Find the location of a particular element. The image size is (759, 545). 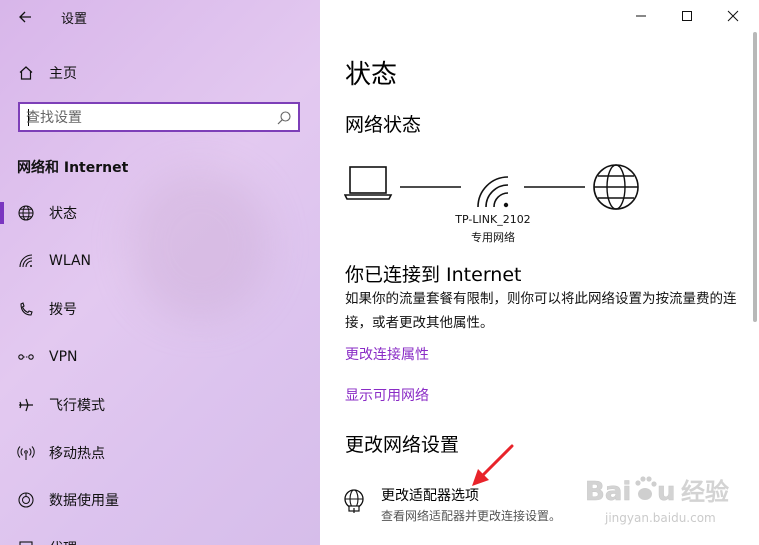

annotation-arrow-icon is located at coordinates (493, 465).